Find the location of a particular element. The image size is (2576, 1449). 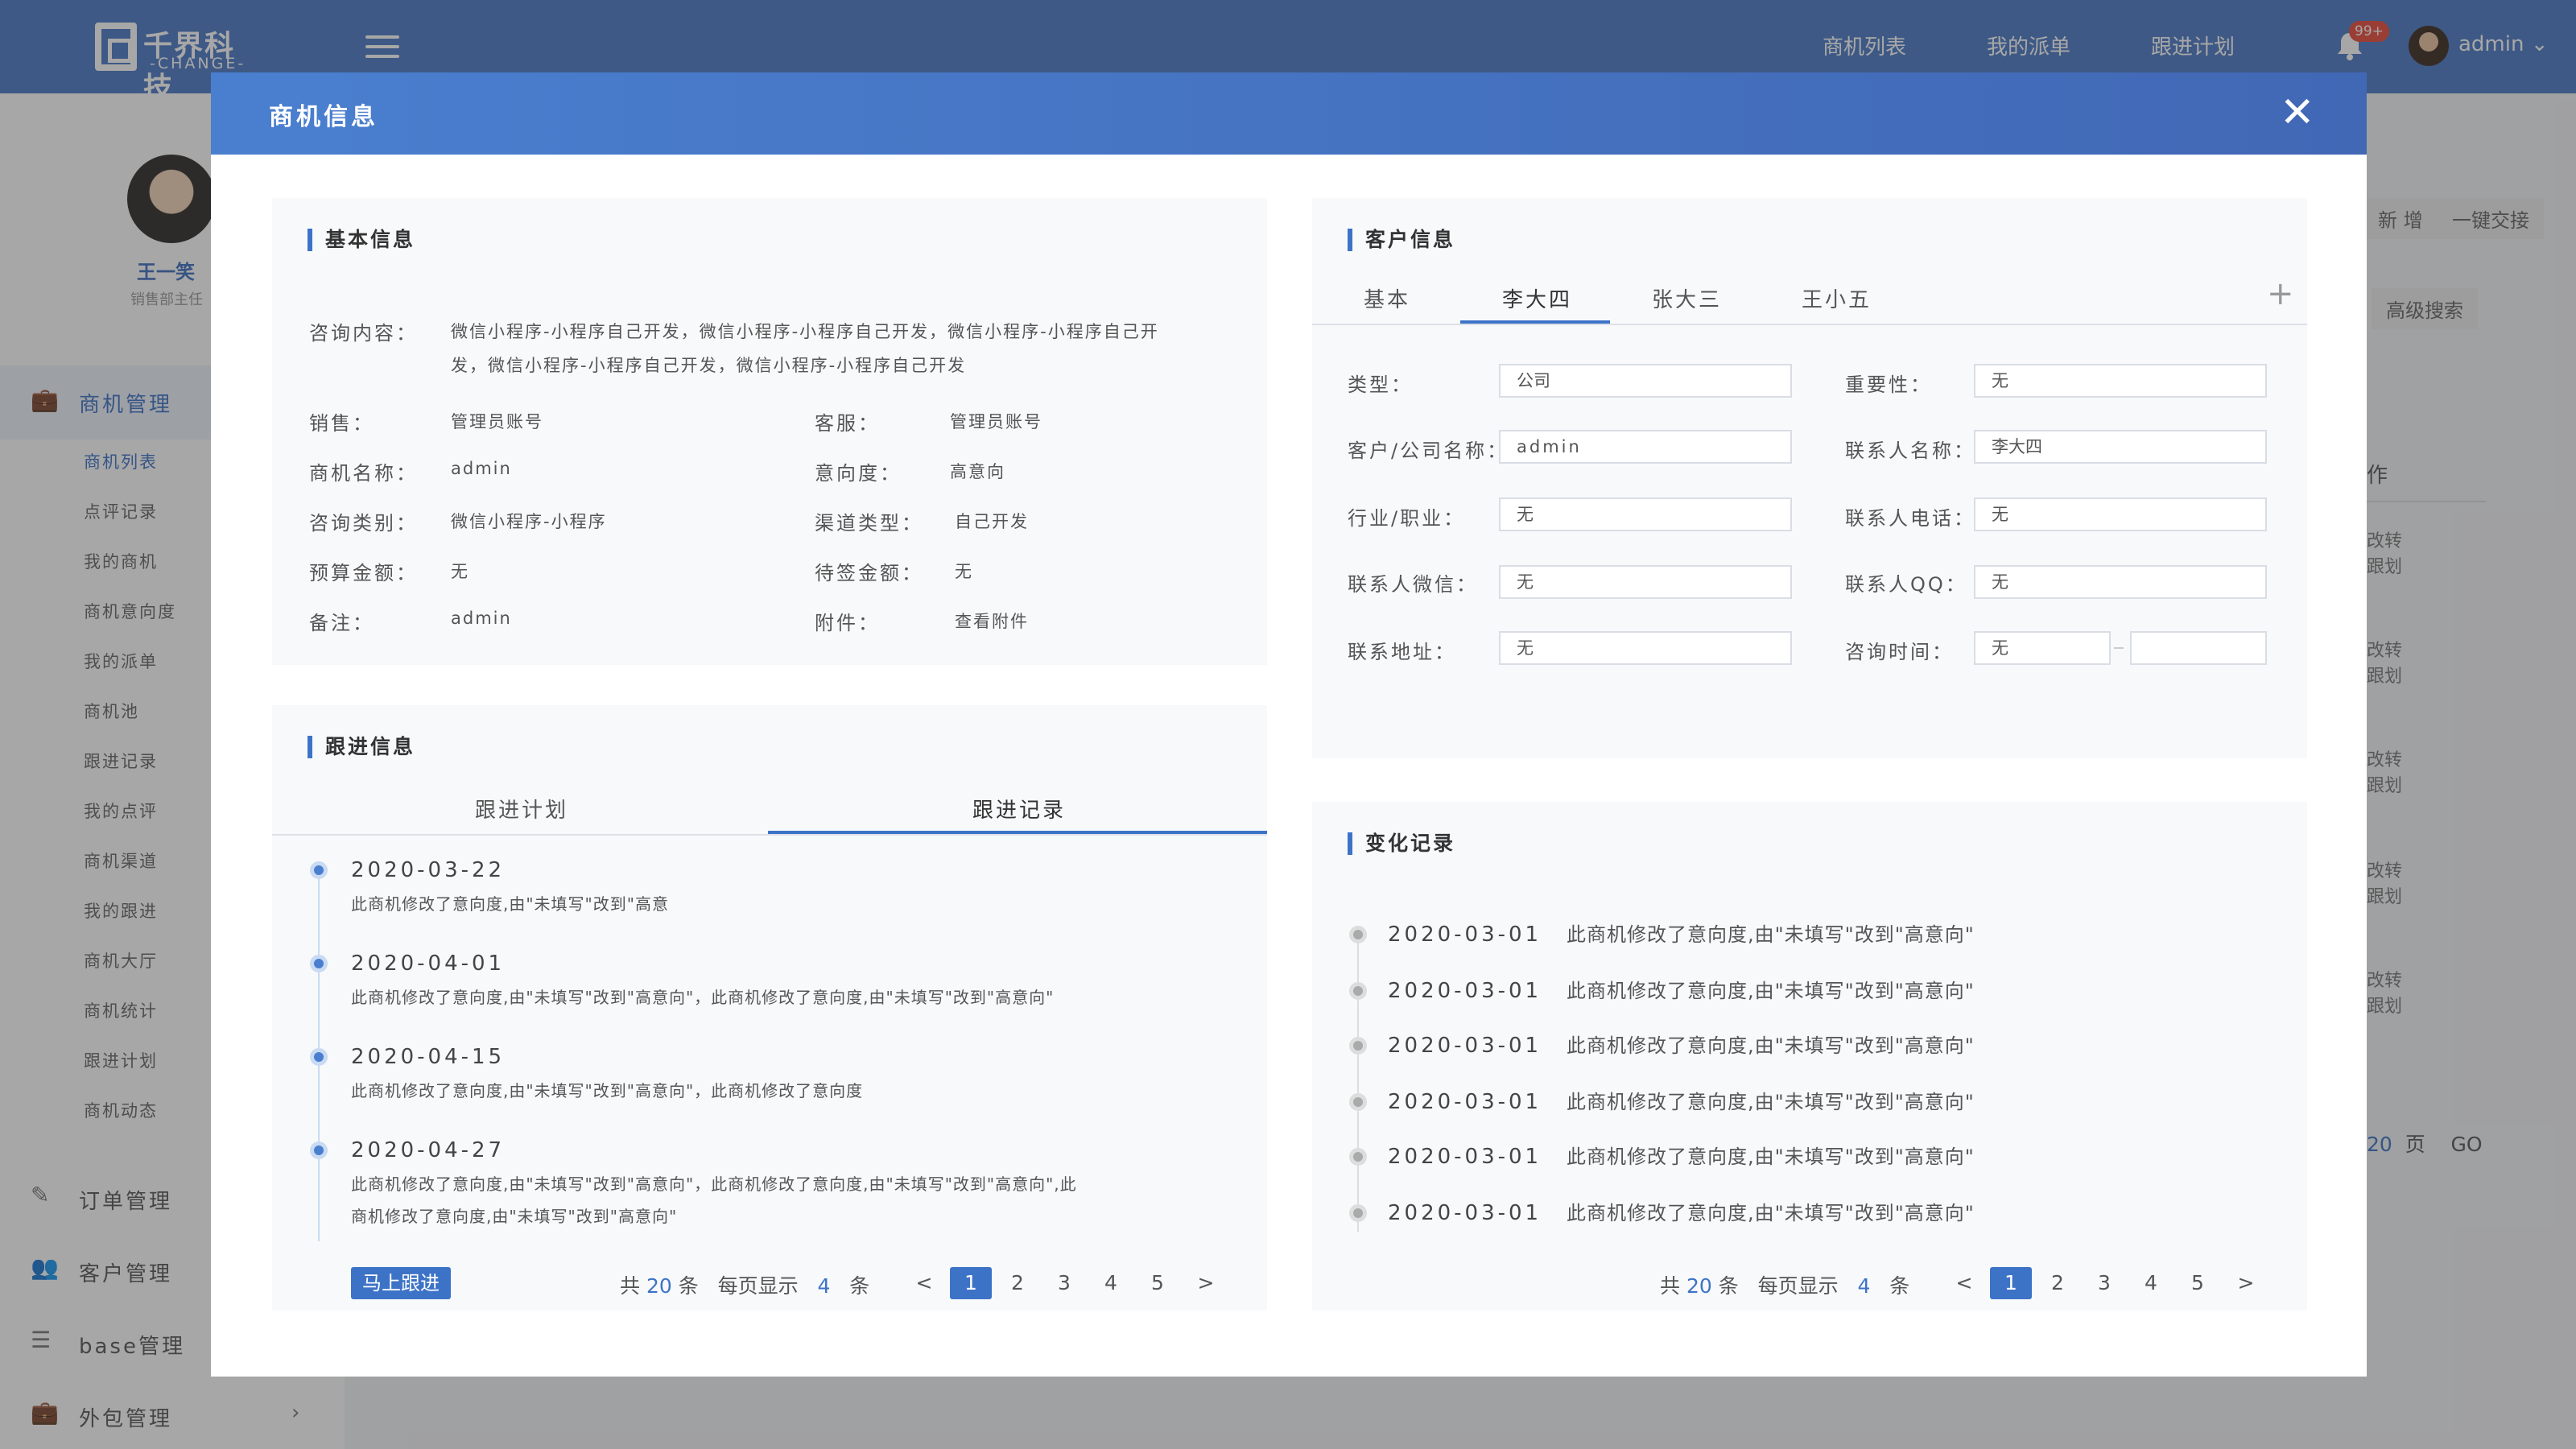

timeline-line is located at coordinates (1358, 1083).